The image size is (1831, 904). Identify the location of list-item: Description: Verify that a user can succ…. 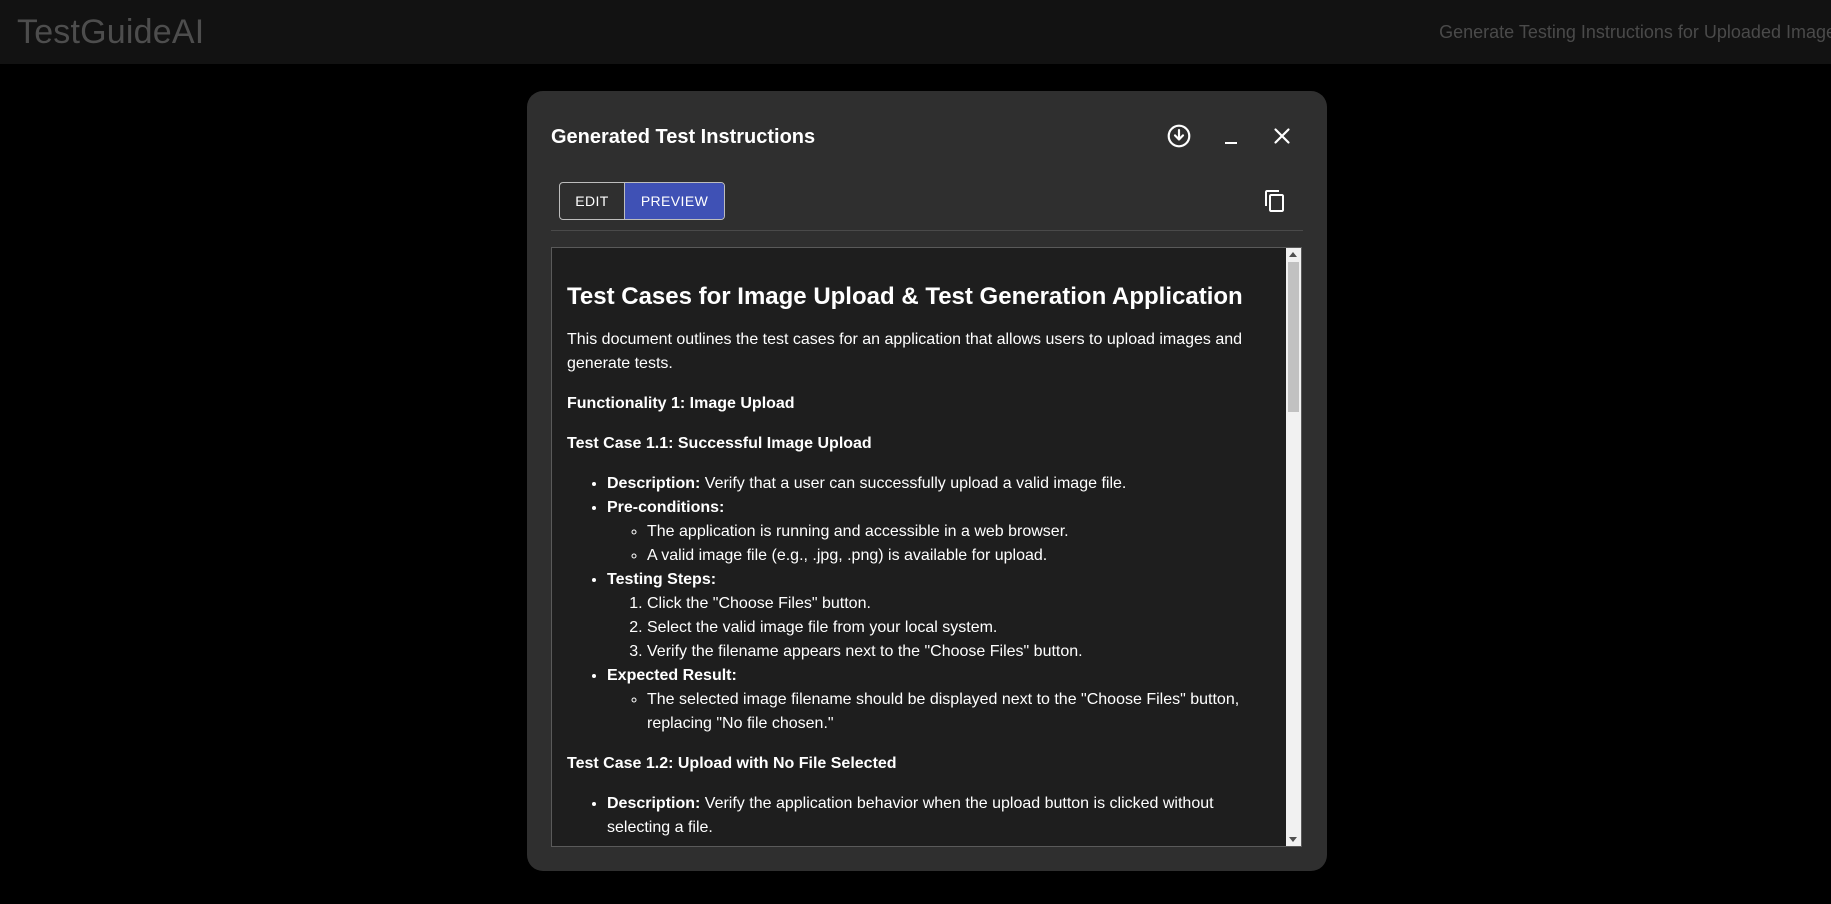
(939, 484).